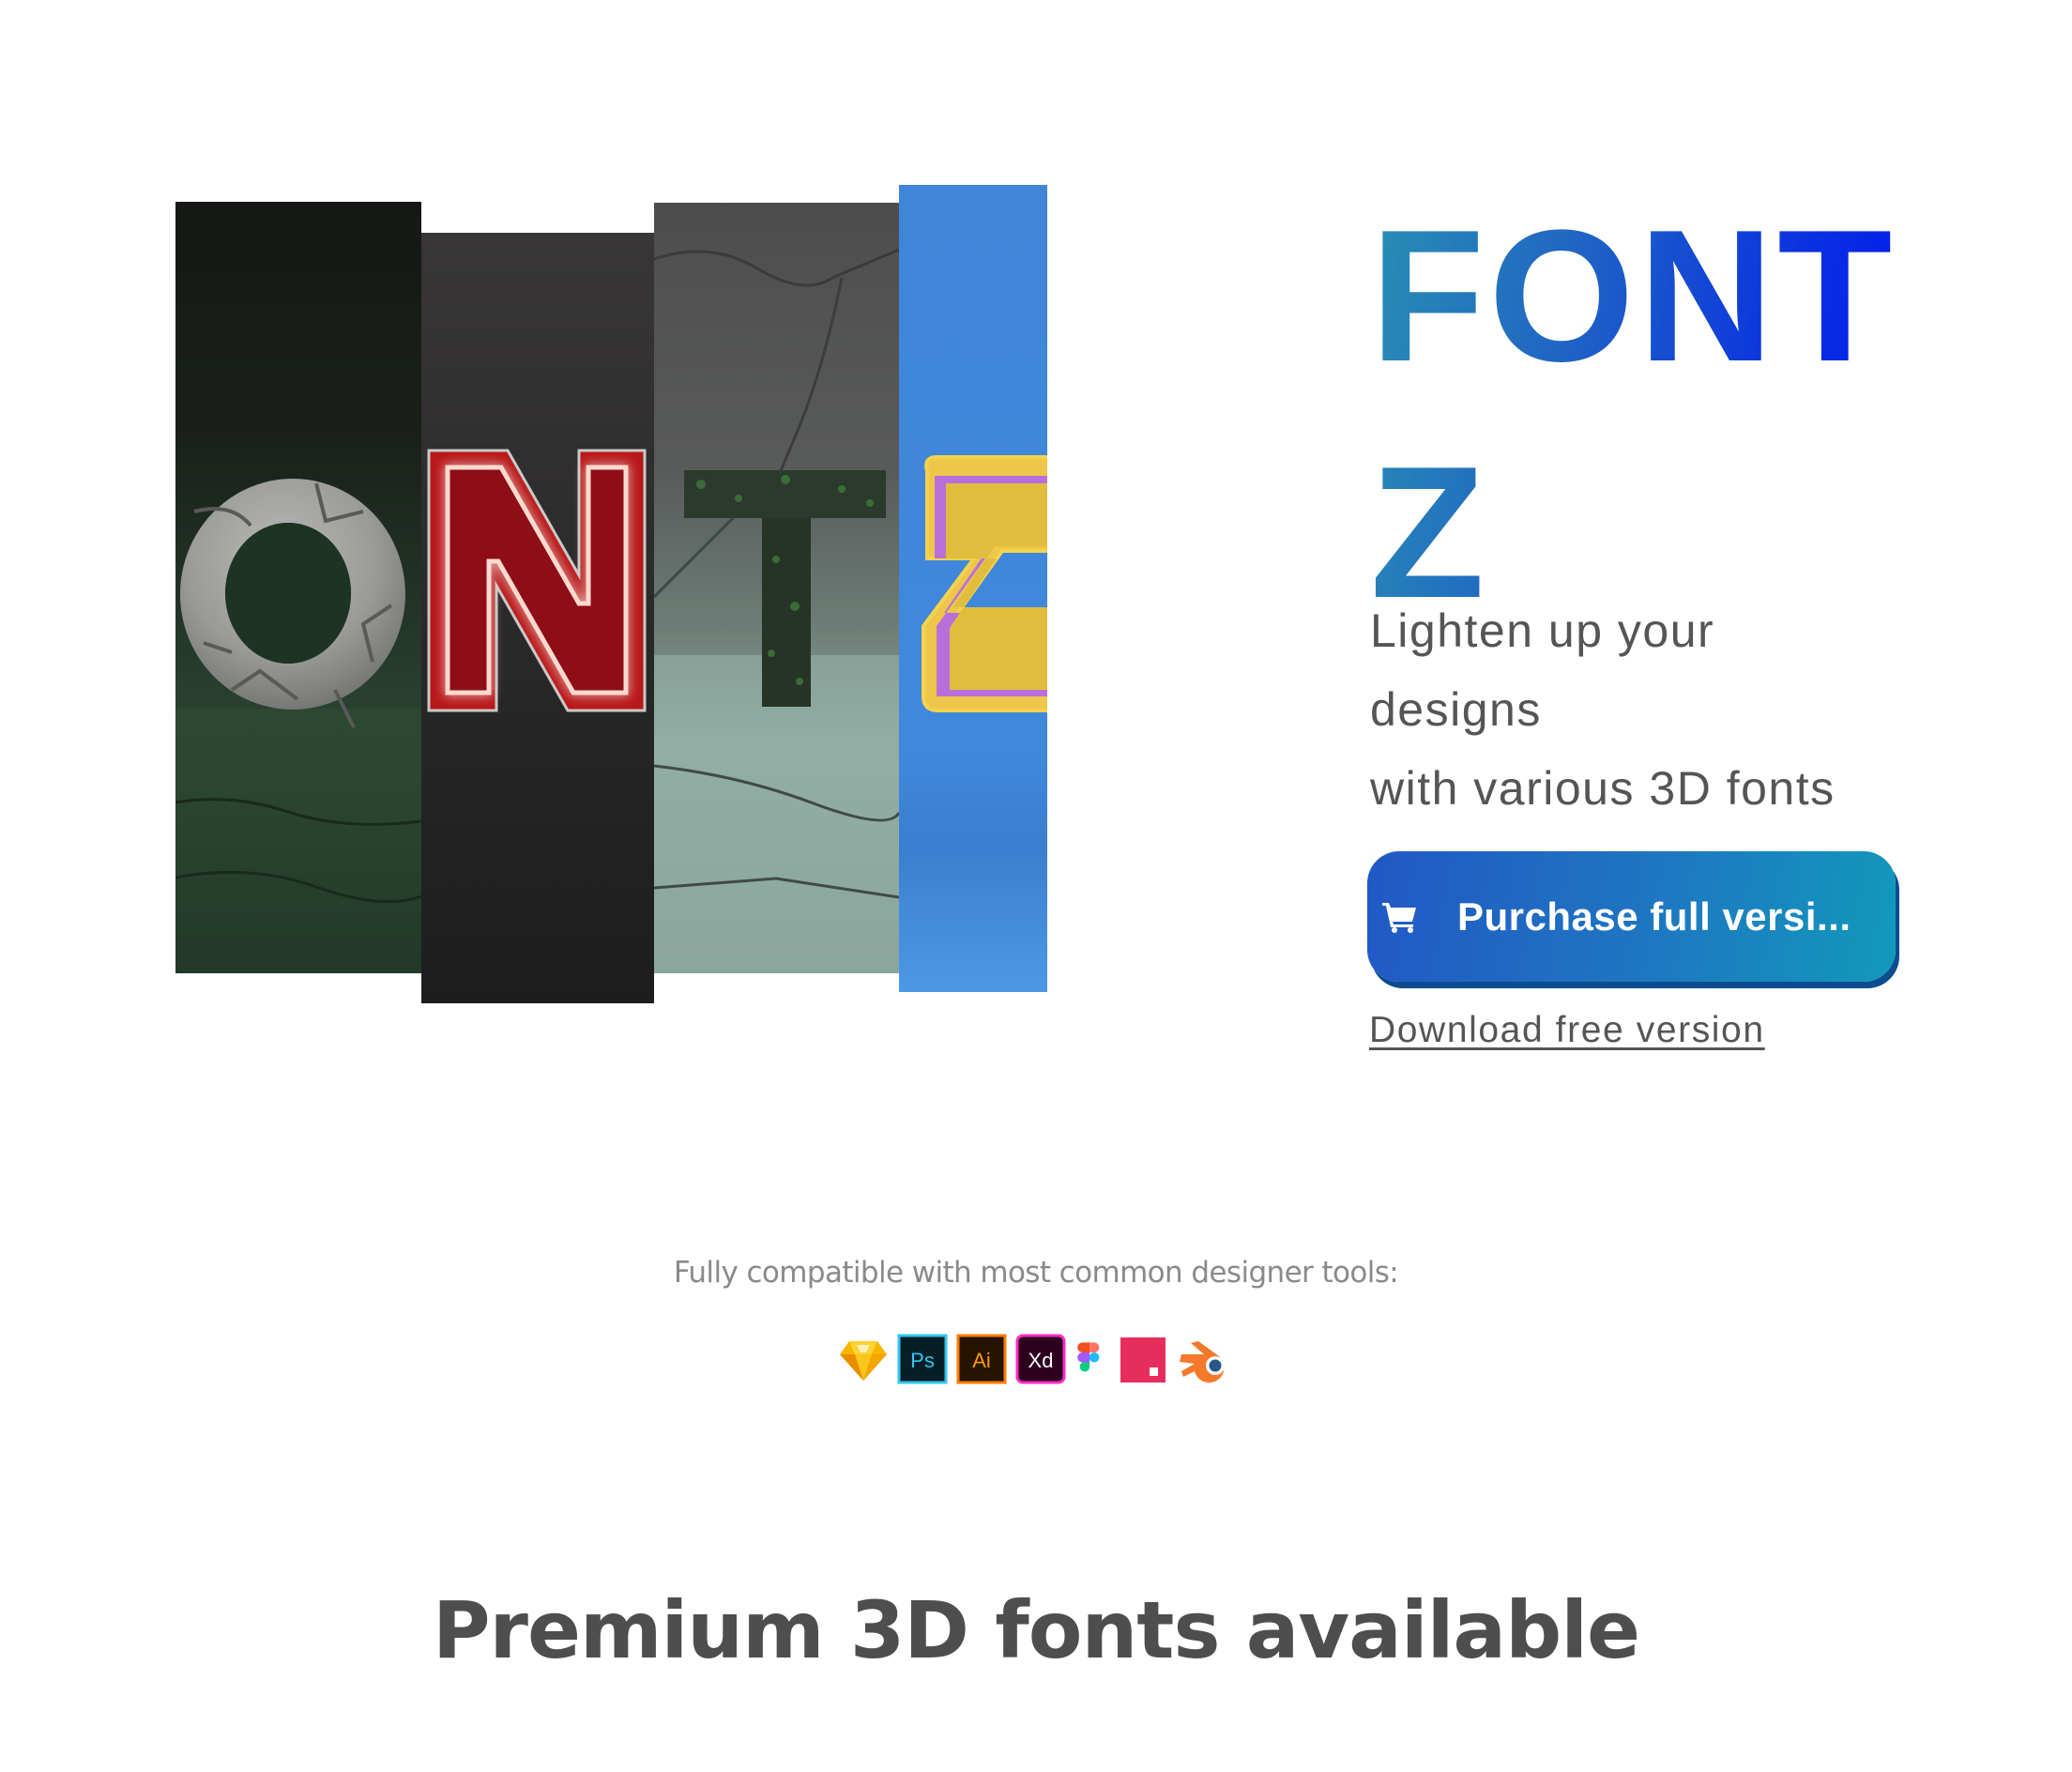 The width and height of the screenshot is (2072, 1772). What do you see at coordinates (1633, 414) in the screenshot?
I see `brand-title: FONT Z` at bounding box center [1633, 414].